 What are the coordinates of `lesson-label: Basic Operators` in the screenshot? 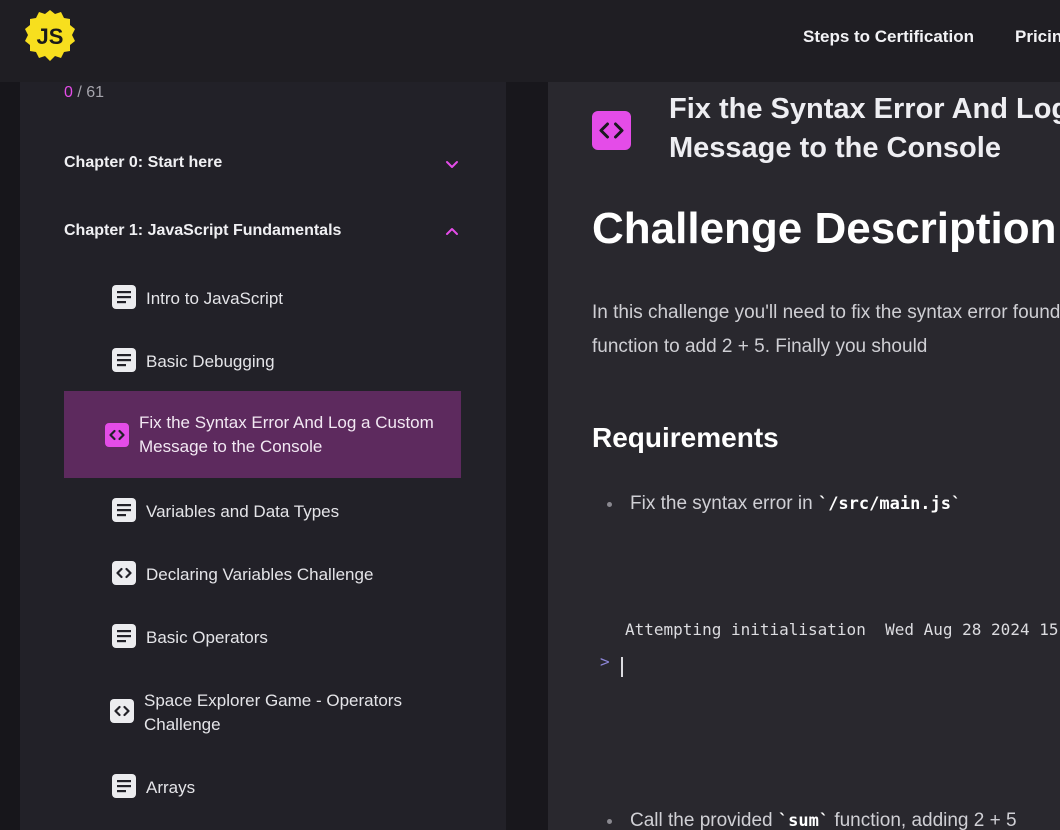 It's located at (207, 637).